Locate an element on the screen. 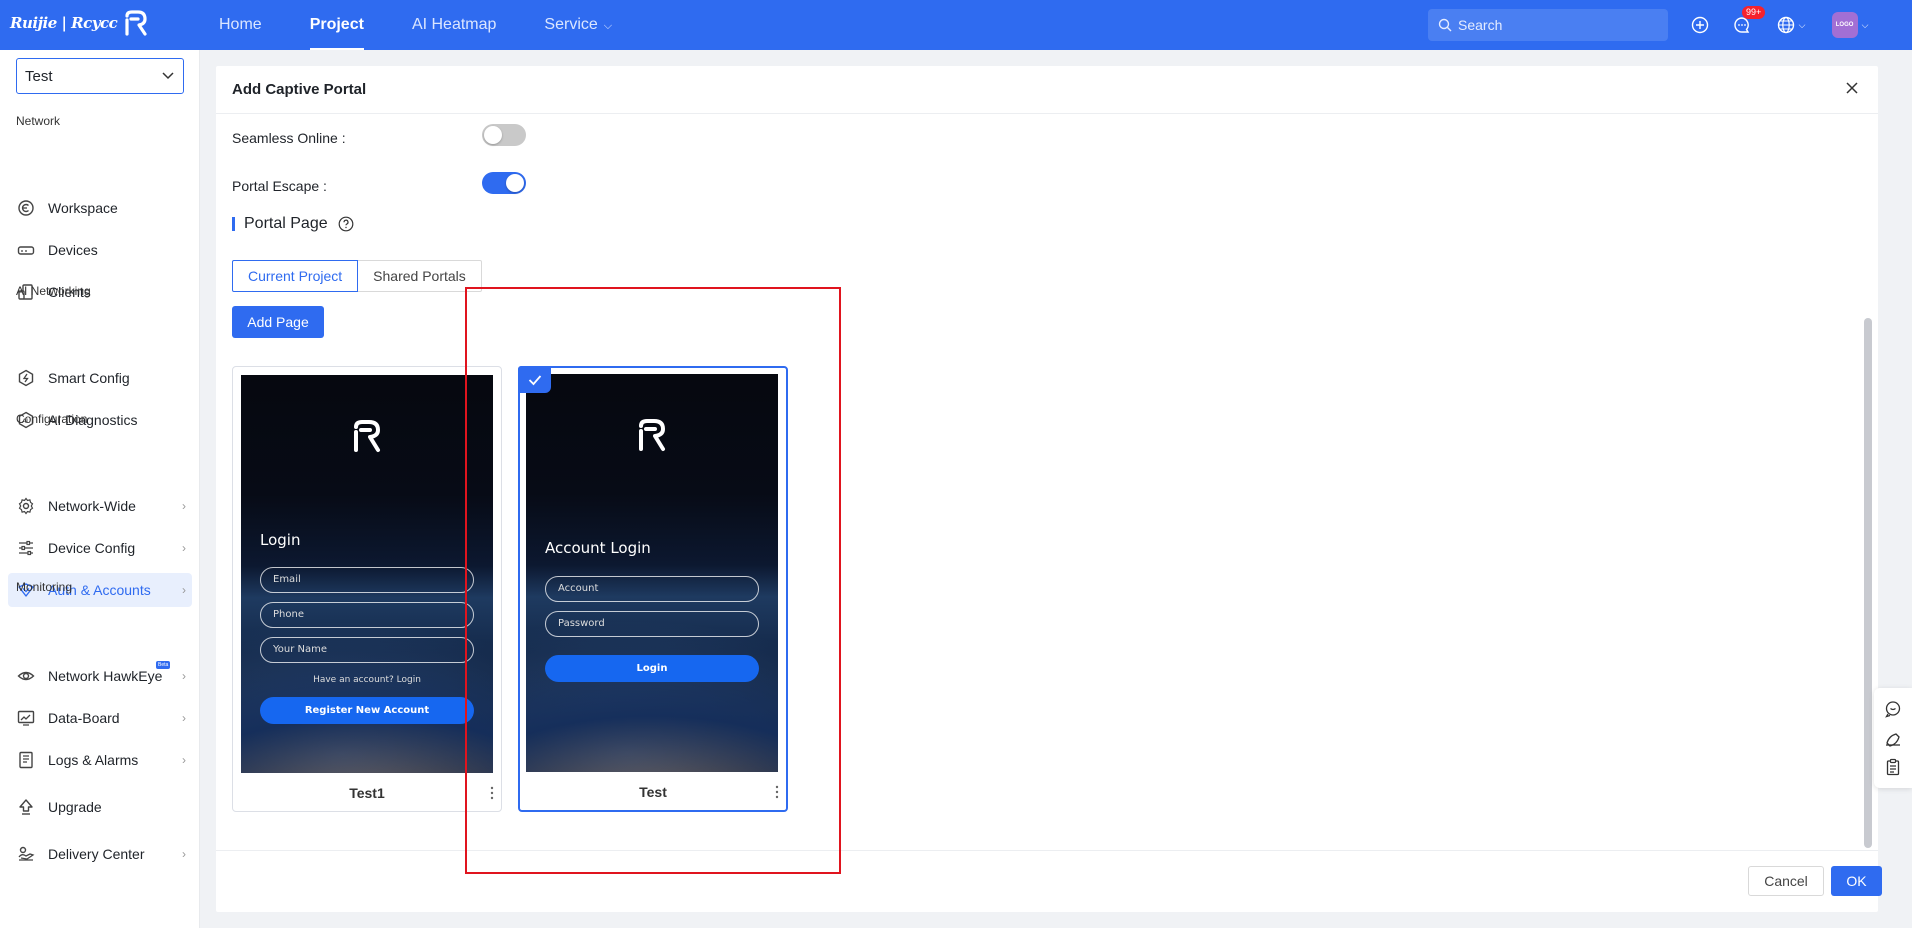 This screenshot has width=1912, height=928. user-menu: LOGO ⌵ is located at coordinates (1850, 25).